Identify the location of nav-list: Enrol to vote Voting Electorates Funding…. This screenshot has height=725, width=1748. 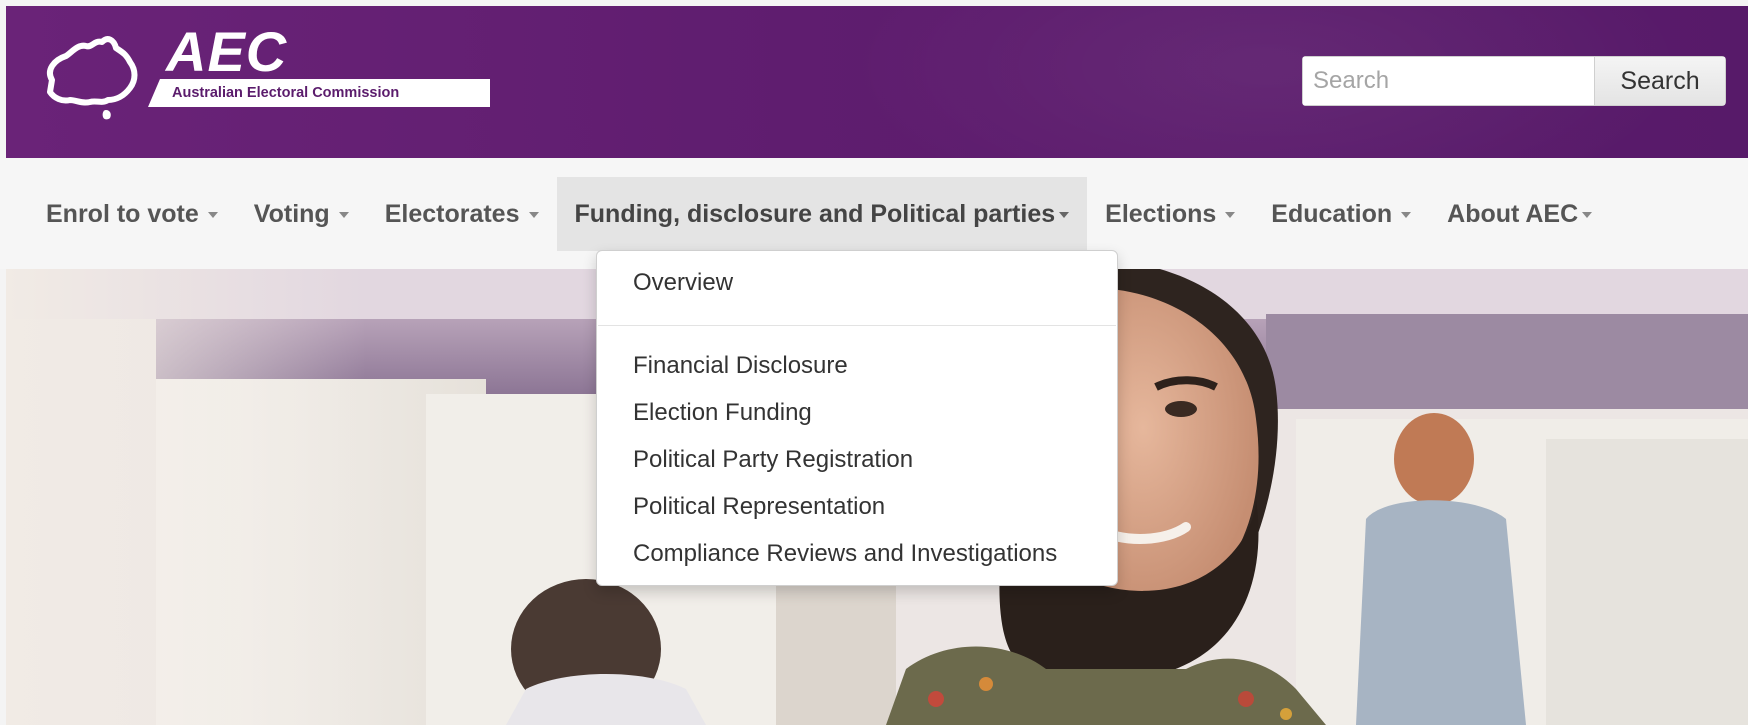
(819, 214).